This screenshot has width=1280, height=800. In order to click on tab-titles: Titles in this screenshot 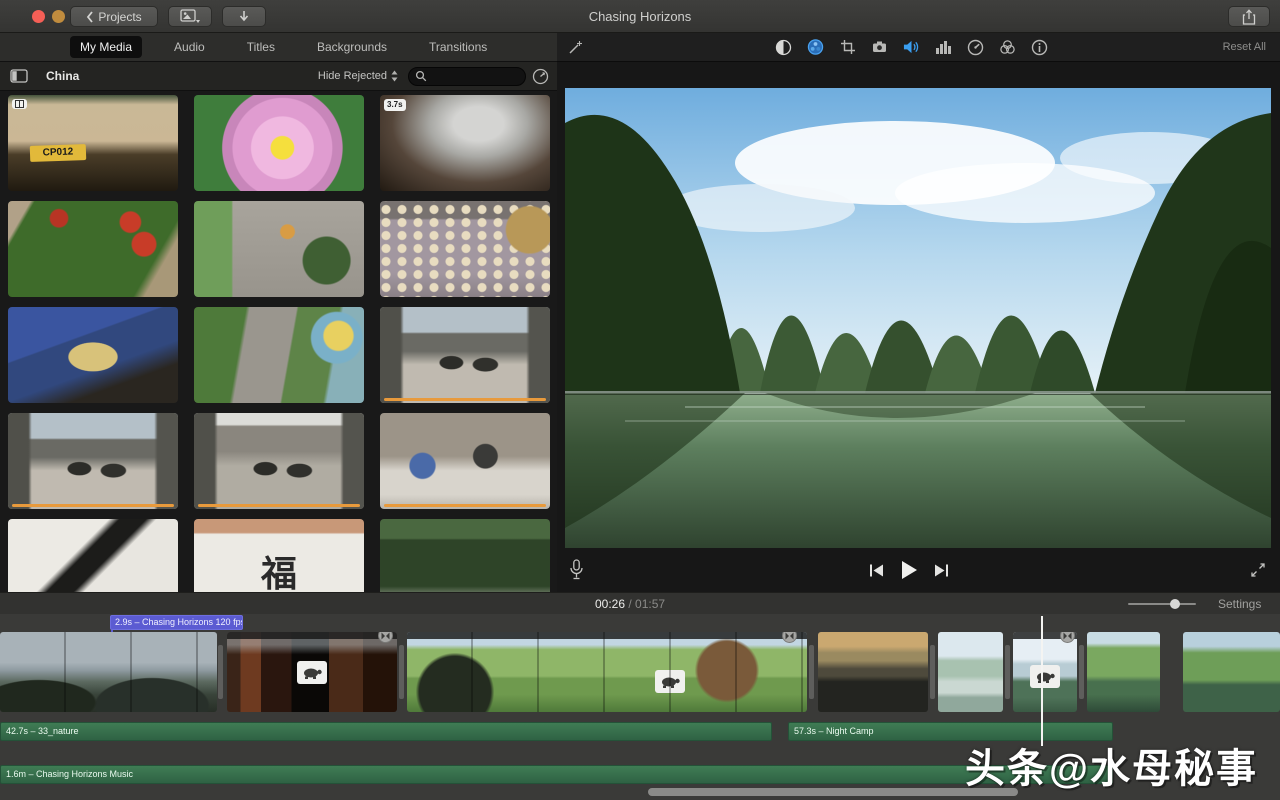, I will do `click(261, 47)`.